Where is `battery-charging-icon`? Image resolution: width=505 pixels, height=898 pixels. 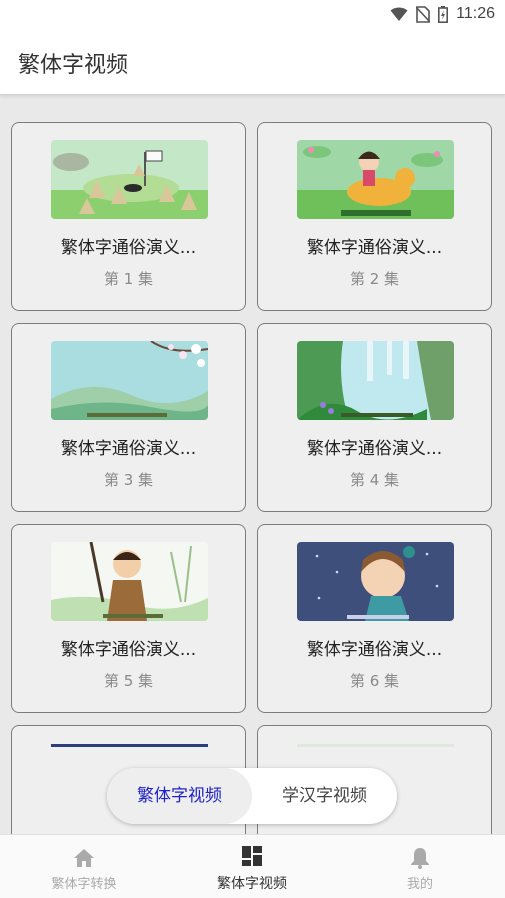
battery-charging-icon is located at coordinates (443, 14).